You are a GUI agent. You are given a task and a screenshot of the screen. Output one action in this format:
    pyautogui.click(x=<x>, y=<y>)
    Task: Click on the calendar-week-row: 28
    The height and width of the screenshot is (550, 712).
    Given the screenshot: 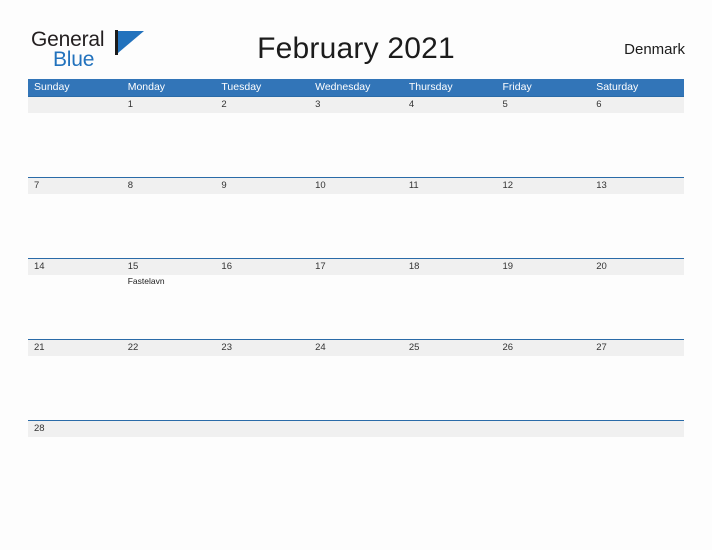 What is the action you would take?
    pyautogui.click(x=356, y=437)
    